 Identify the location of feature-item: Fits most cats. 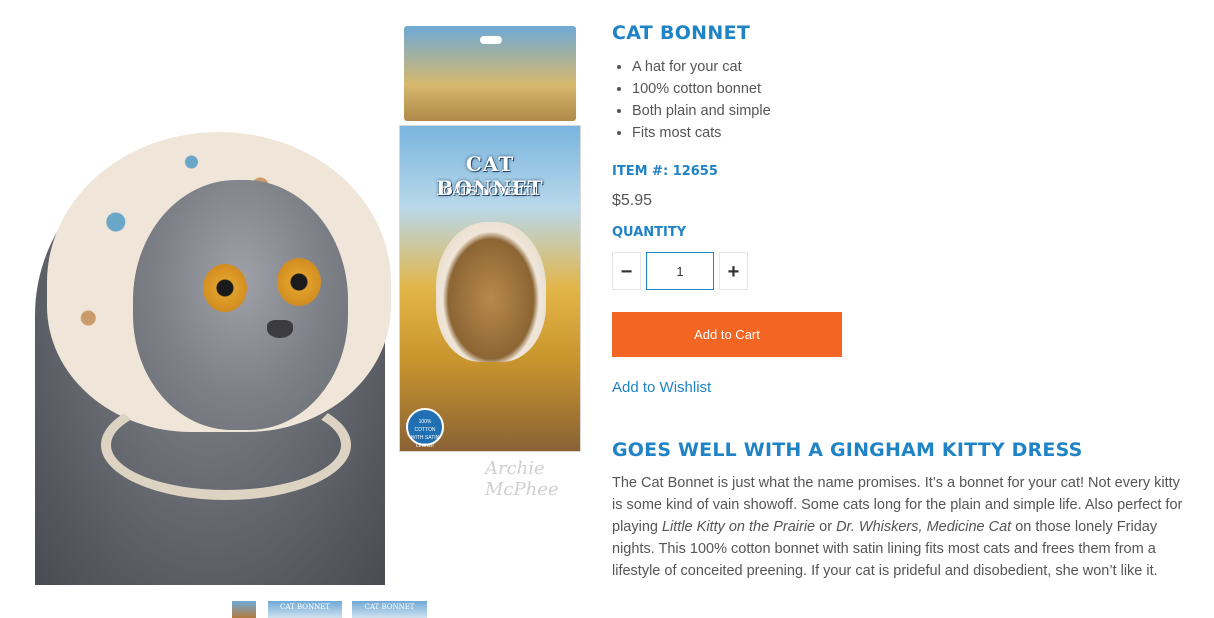
(701, 133).